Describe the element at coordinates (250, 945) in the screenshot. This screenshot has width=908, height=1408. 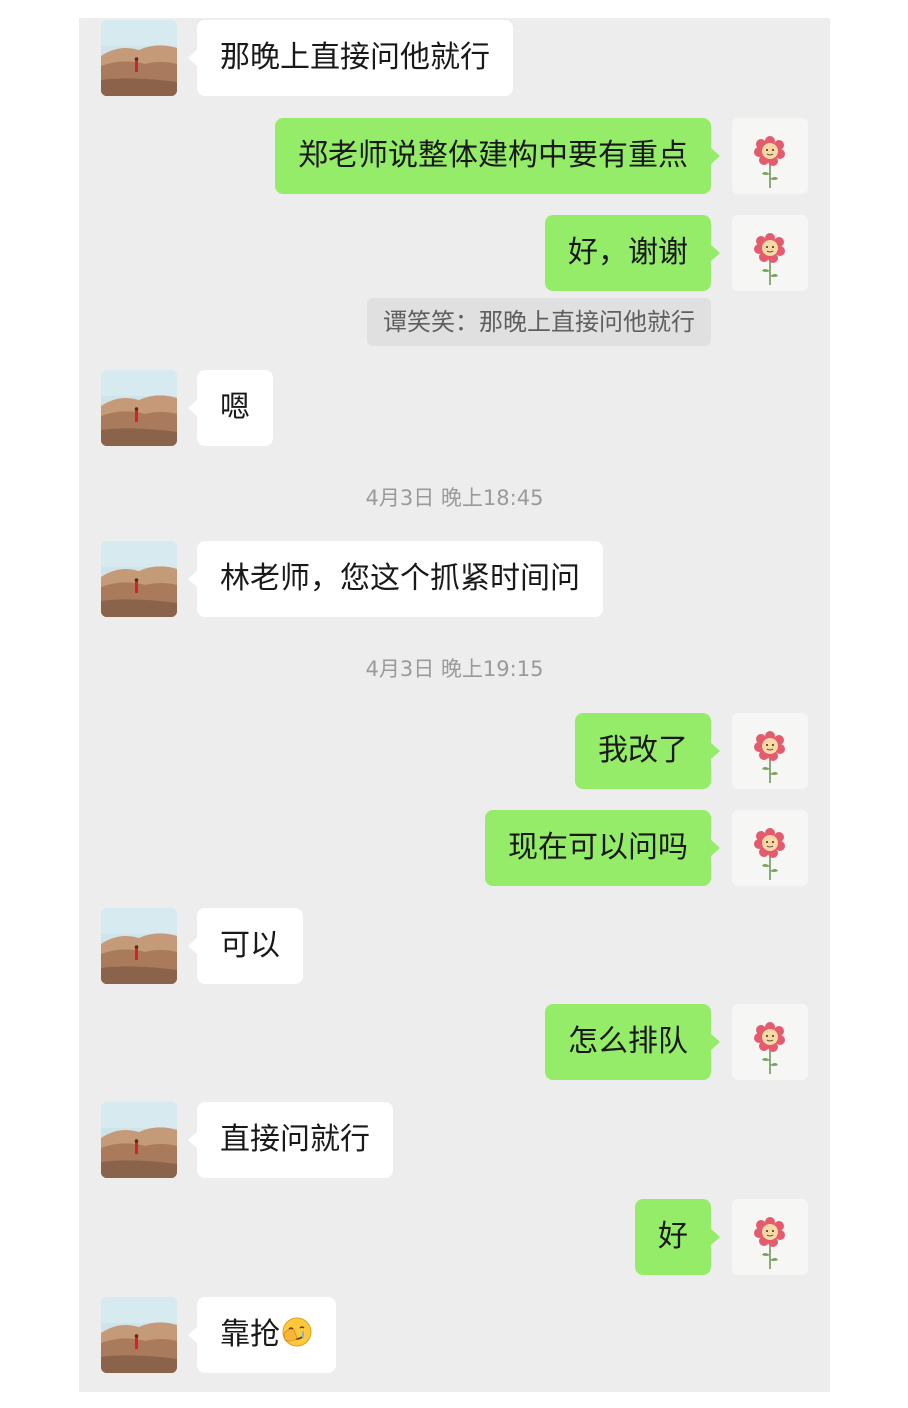
I see `message-text: 可以` at that location.